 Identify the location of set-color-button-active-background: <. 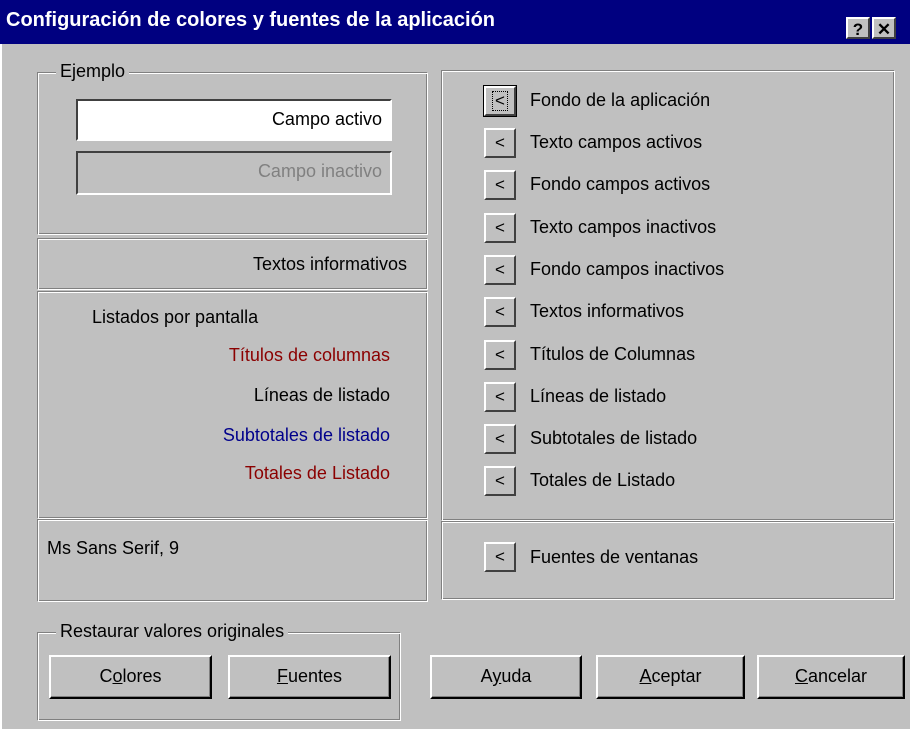
(500, 185).